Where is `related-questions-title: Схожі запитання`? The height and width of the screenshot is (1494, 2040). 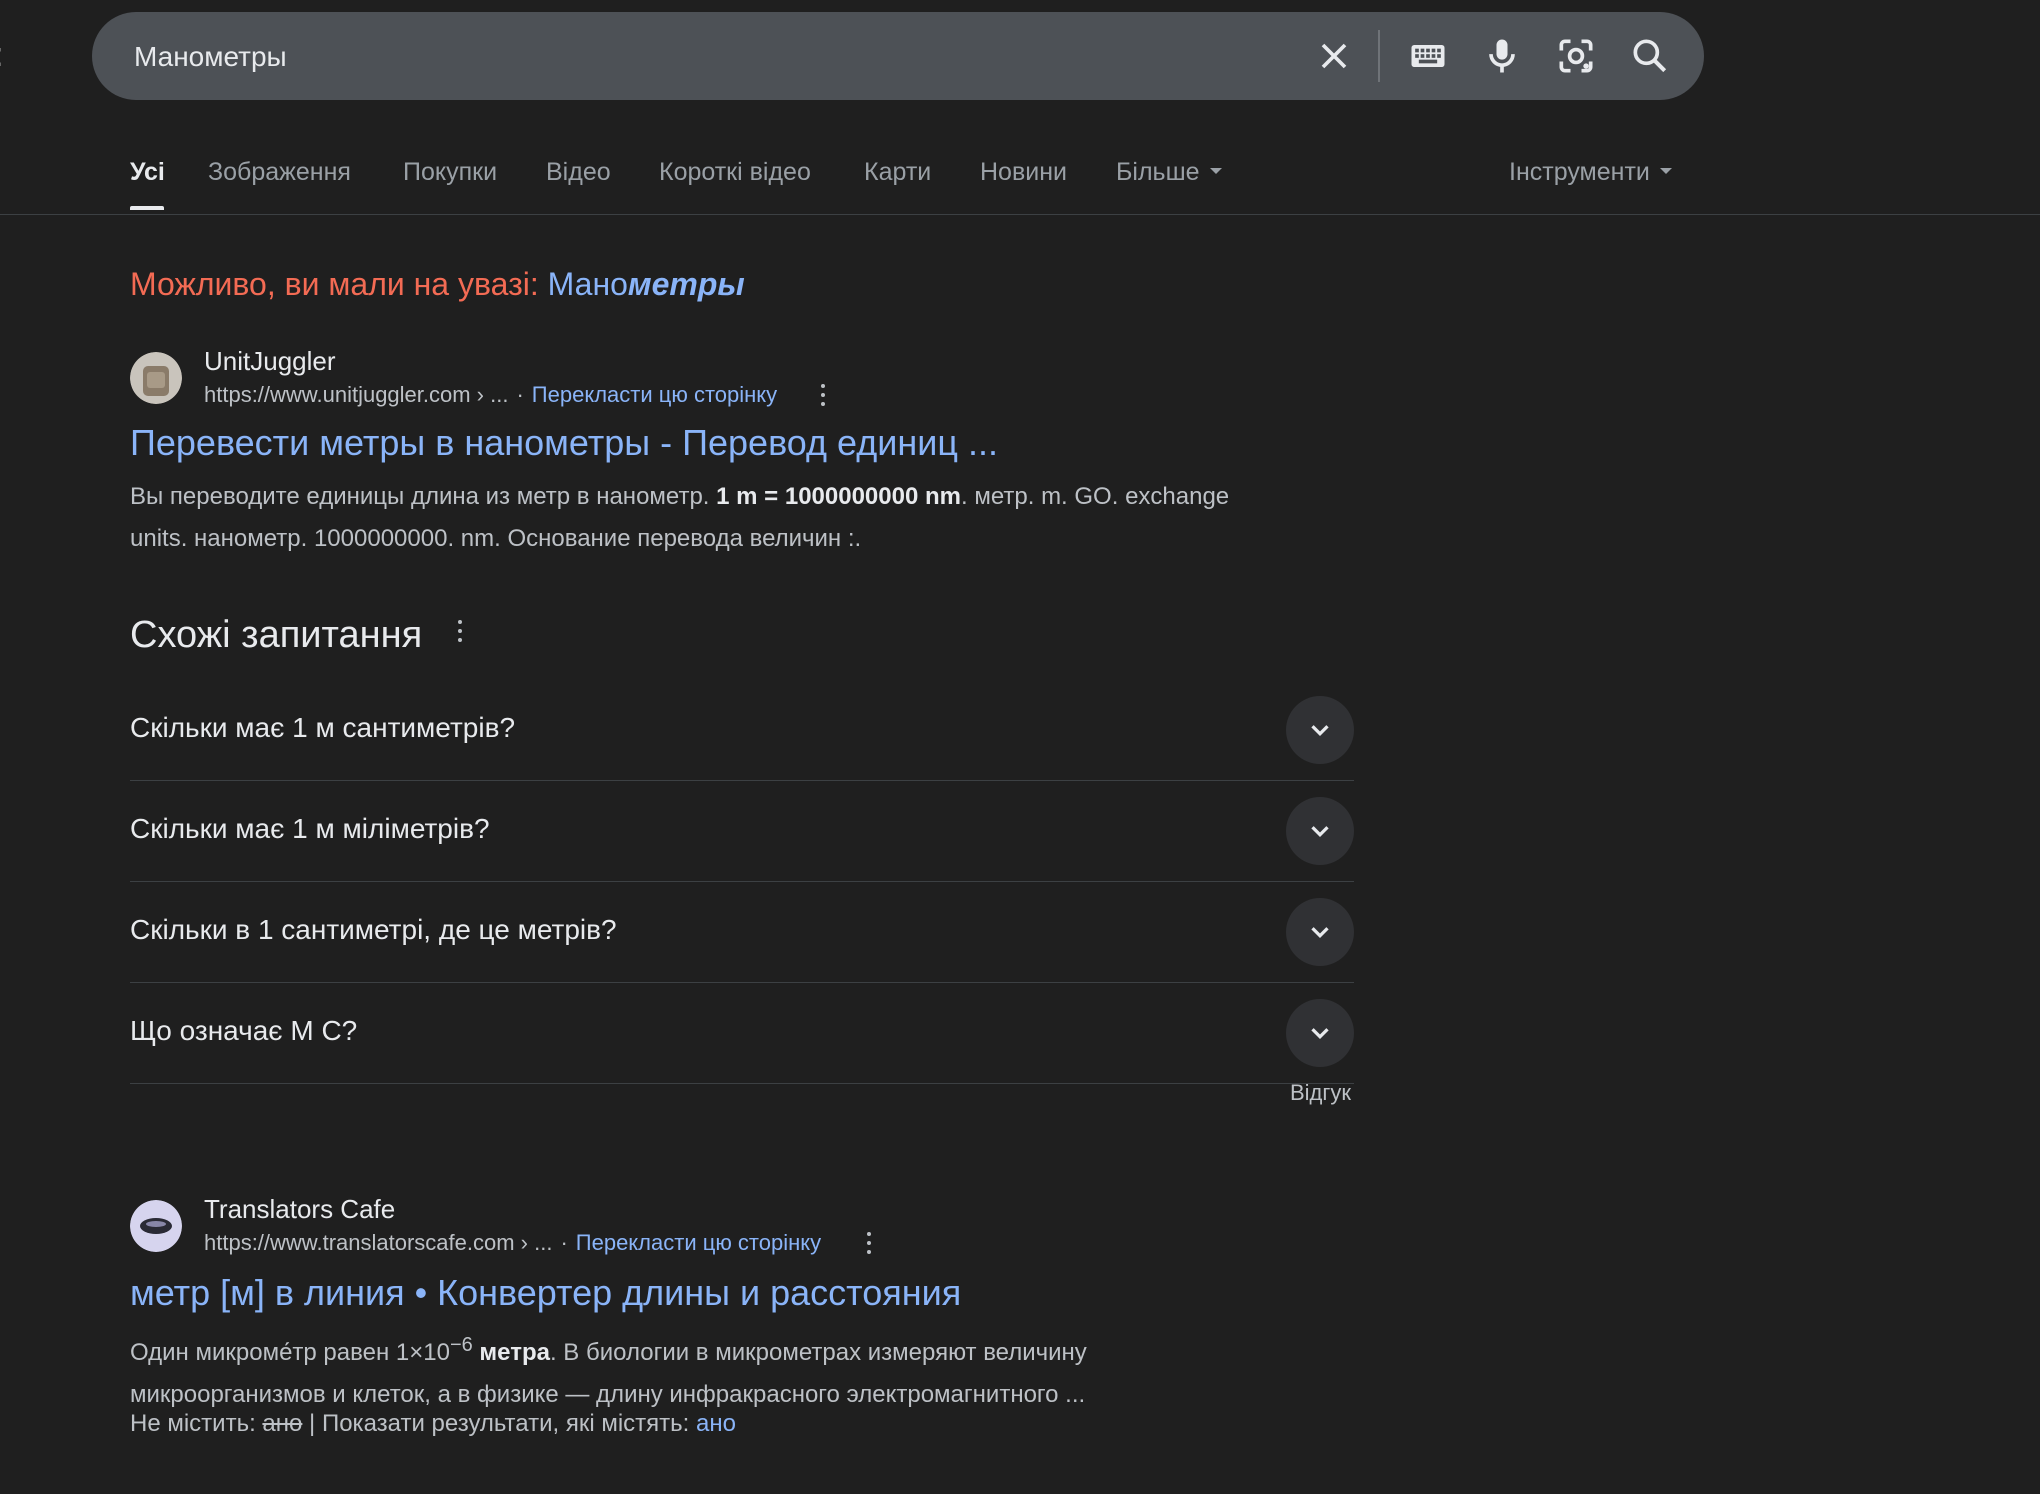 related-questions-title: Схожі запитання is located at coordinates (276, 635).